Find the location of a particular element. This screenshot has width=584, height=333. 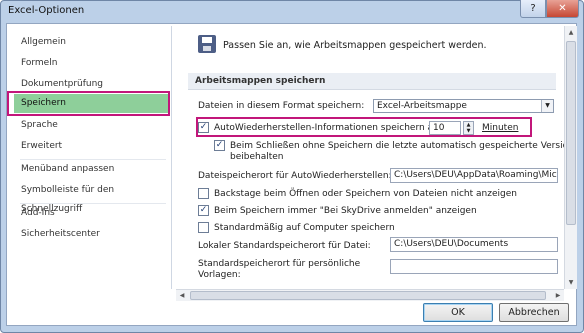

vertical-scrollbar: ▲ ▼ is located at coordinates (570, 157).